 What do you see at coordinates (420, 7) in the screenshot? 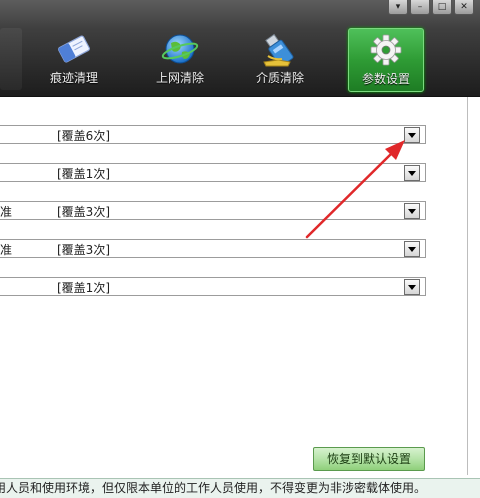
I see `minimize-icon: –` at bounding box center [420, 7].